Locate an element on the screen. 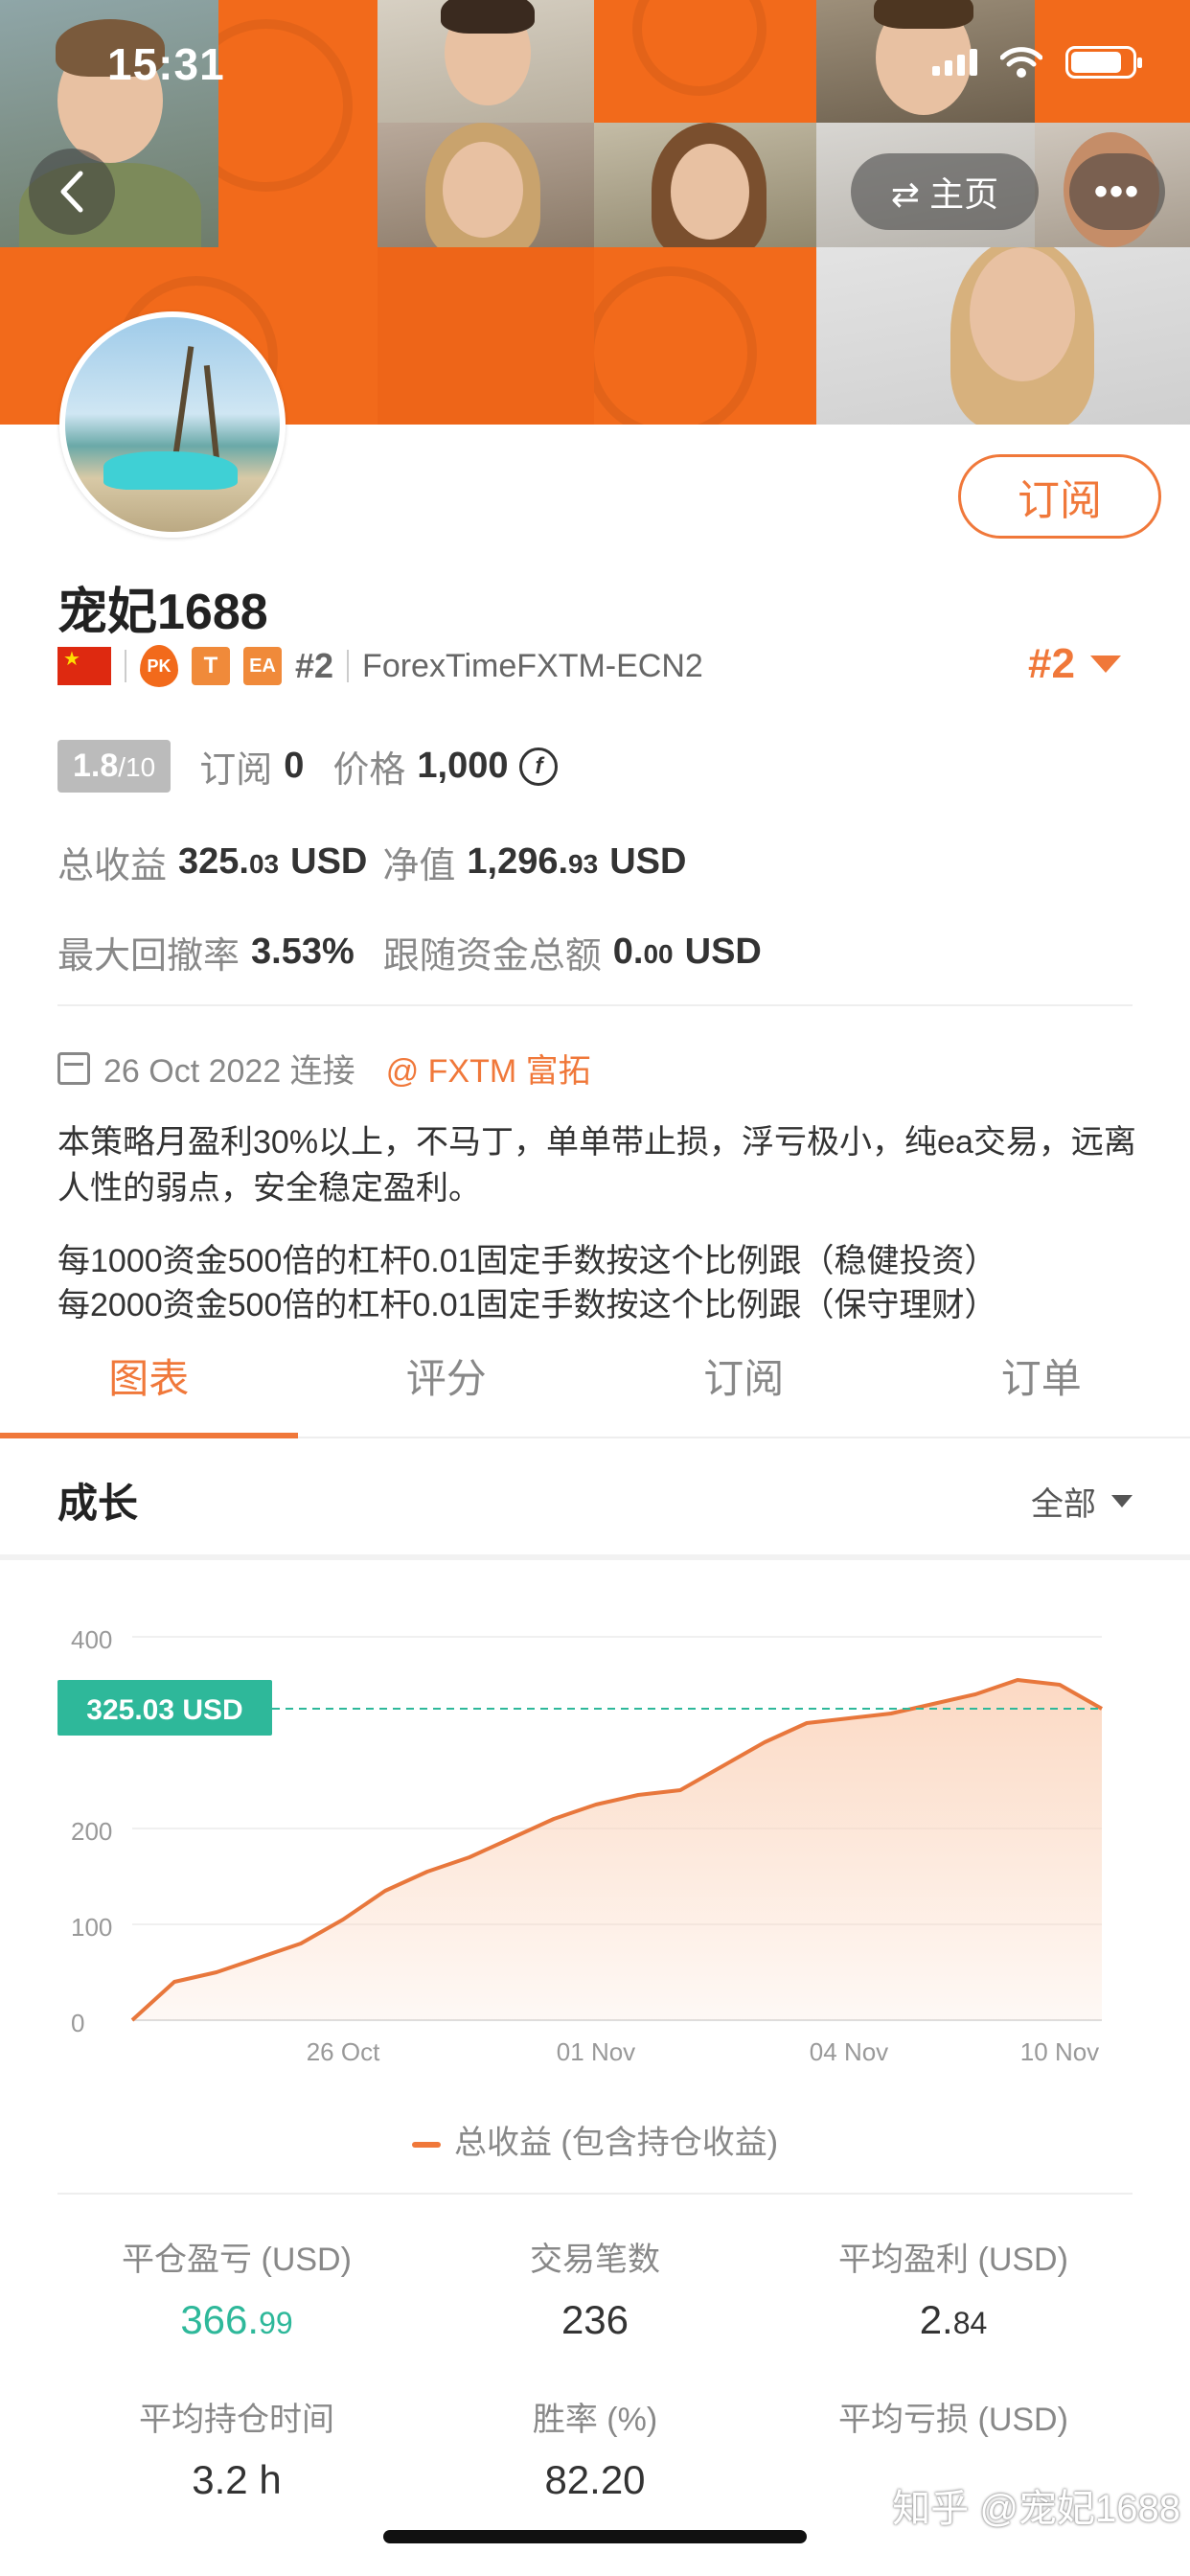 Image resolution: width=1190 pixels, height=2576 pixels. x-tick-label: 10 Nov is located at coordinates (1060, 2051).